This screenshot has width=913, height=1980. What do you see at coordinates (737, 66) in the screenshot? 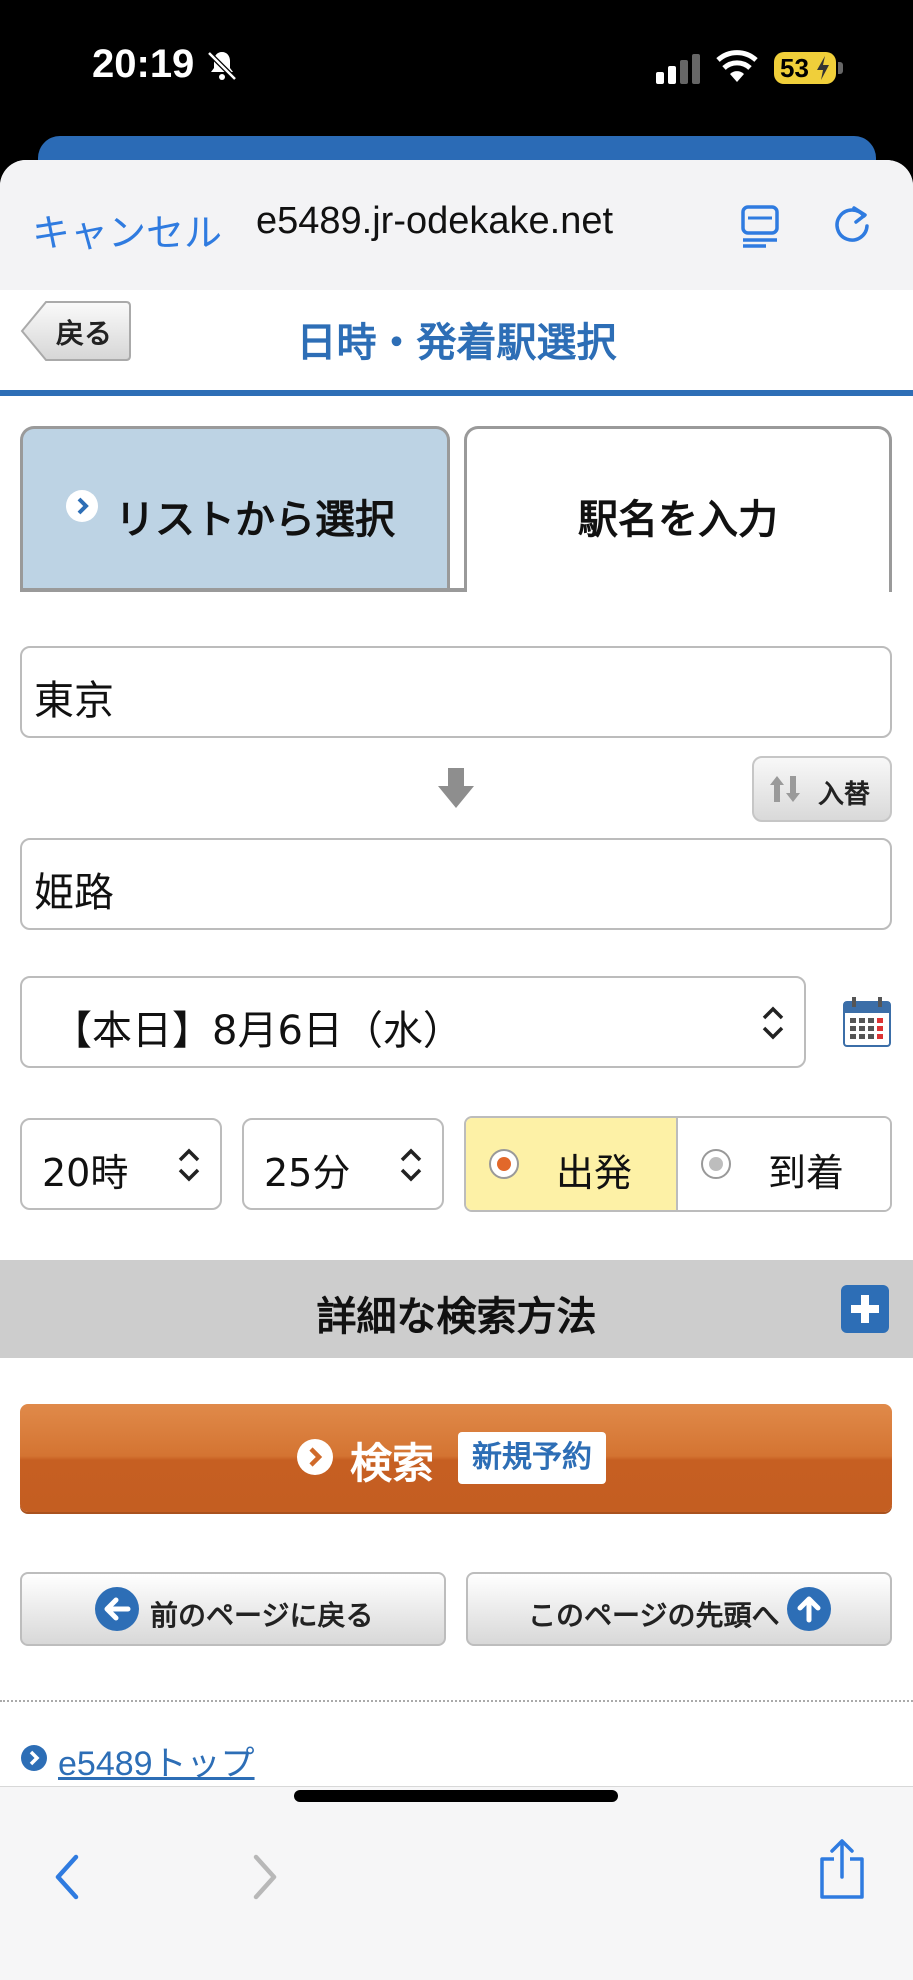
I see `wifi-icon` at bounding box center [737, 66].